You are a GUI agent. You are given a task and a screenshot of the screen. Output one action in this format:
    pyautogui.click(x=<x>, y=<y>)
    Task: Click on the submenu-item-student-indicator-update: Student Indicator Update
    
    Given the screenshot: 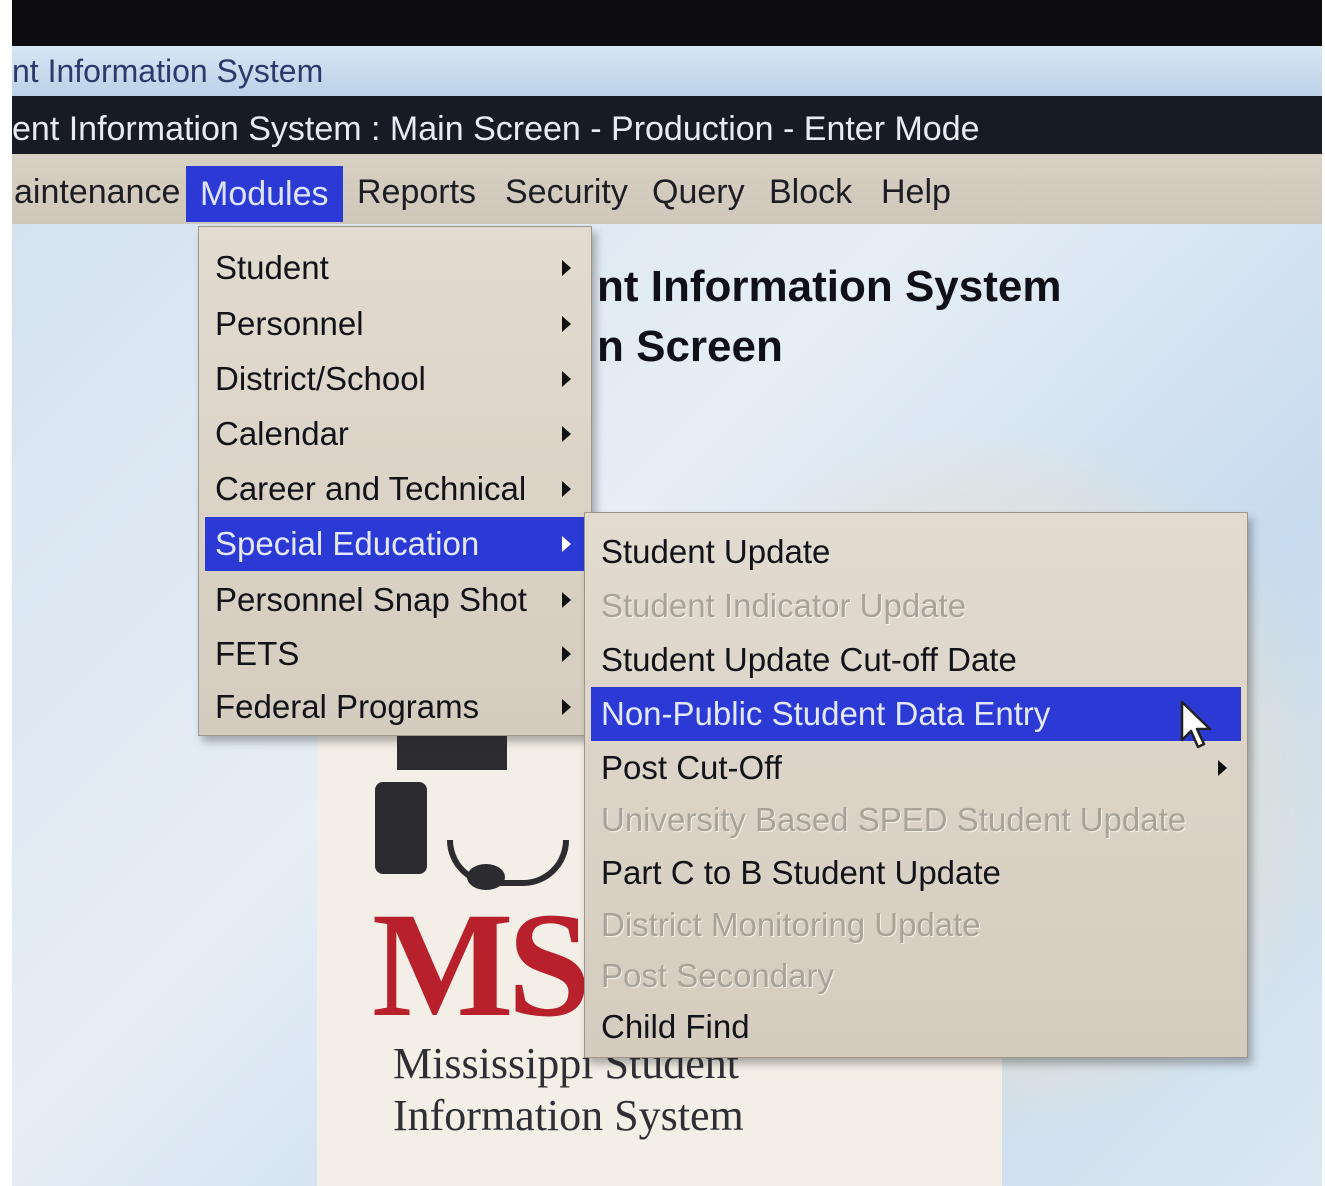 What is the action you would take?
    pyautogui.click(x=916, y=606)
    